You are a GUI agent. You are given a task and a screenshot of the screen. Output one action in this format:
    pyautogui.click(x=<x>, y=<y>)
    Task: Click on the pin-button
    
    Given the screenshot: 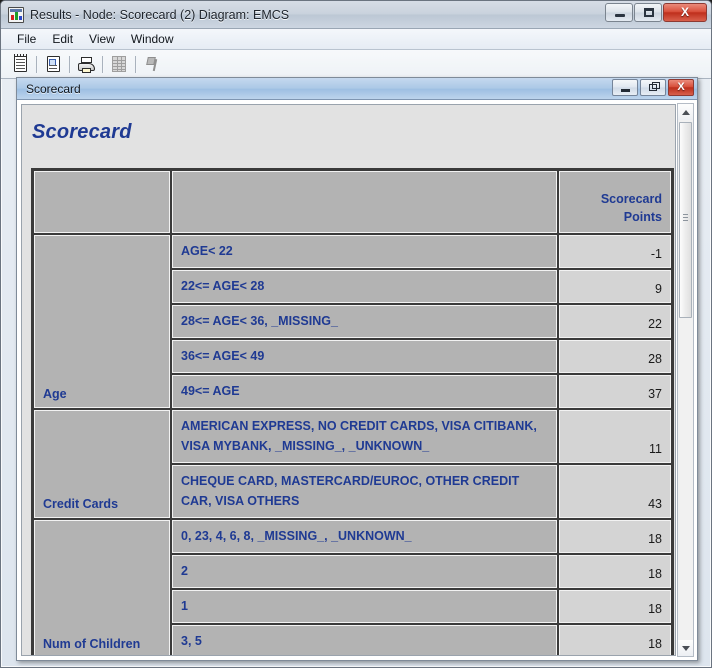 What is the action you would take?
    pyautogui.click(x=152, y=64)
    